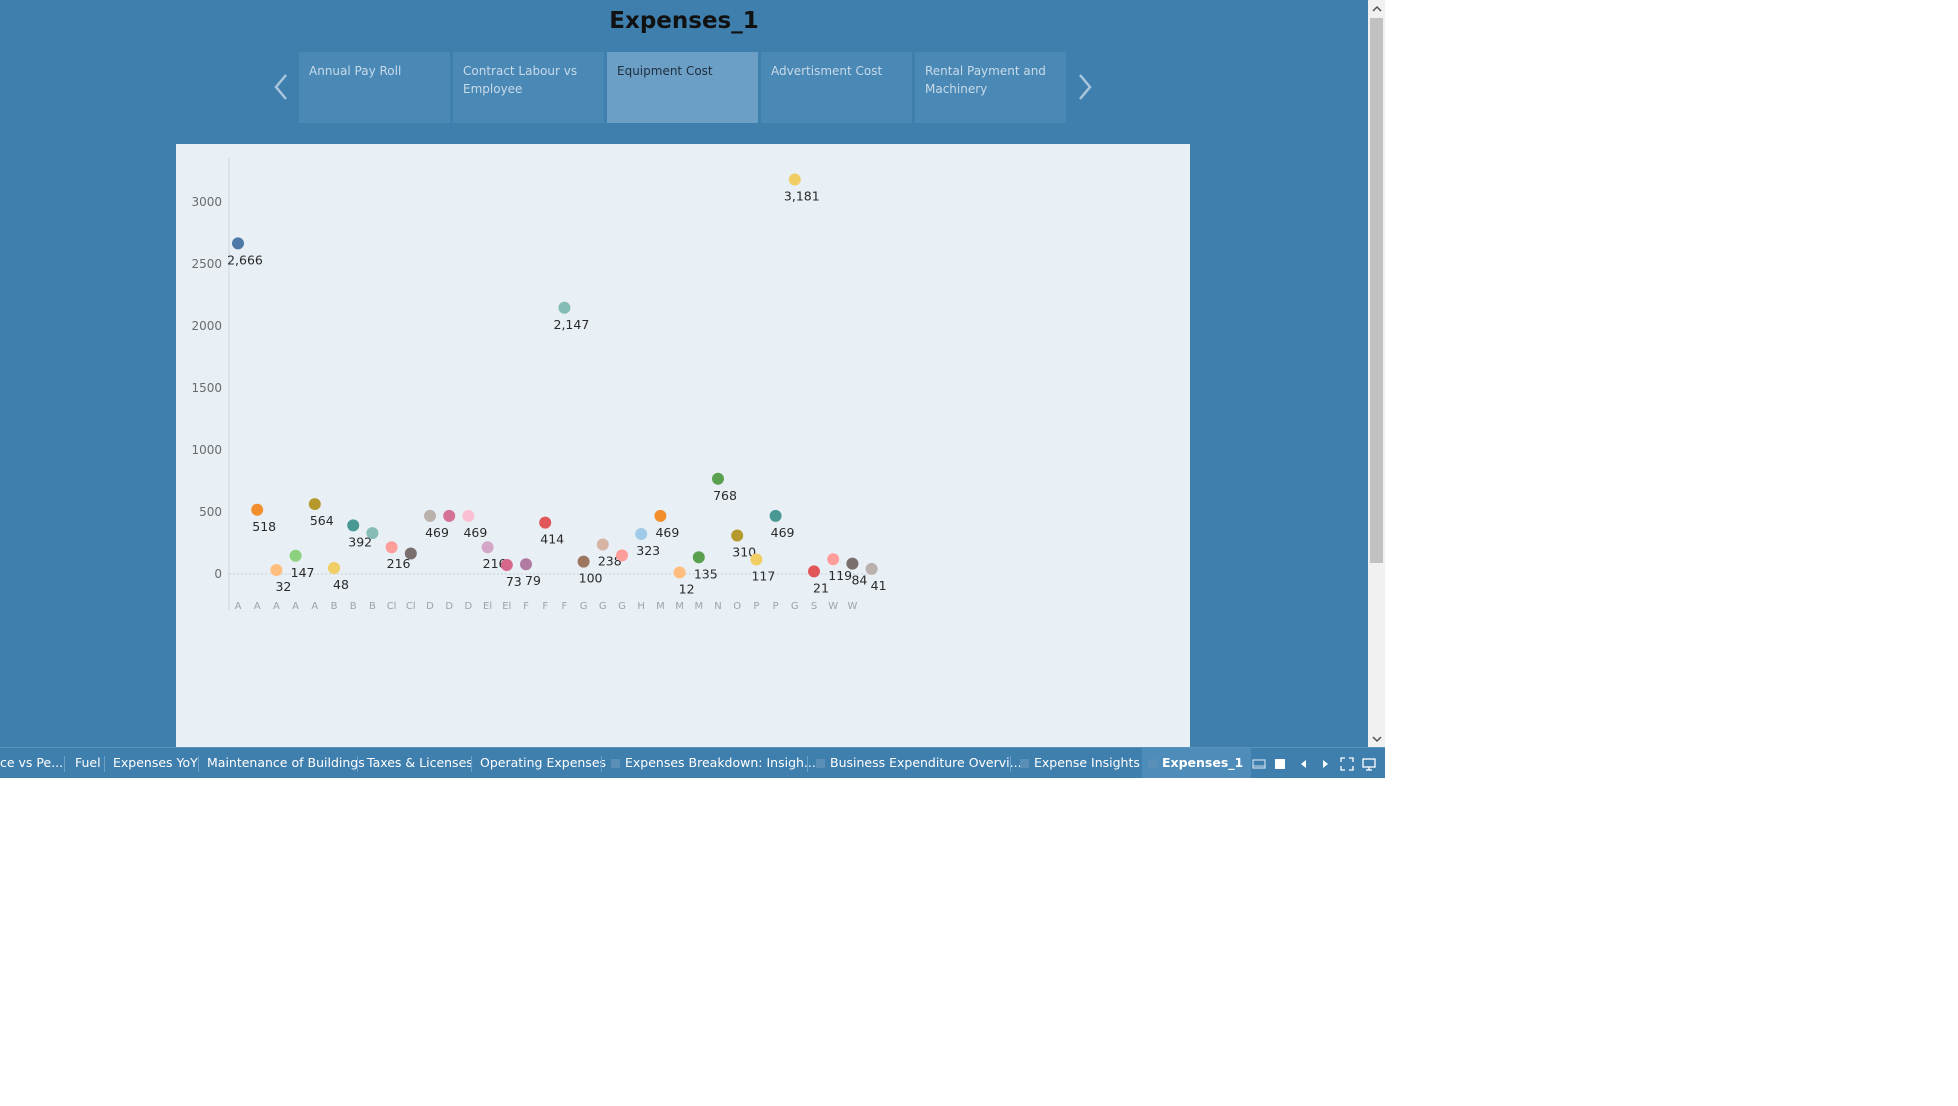 This screenshot has width=1958, height=1106. Describe the element at coordinates (206, 264) in the screenshot. I see `y-tick-label: 2500` at that location.